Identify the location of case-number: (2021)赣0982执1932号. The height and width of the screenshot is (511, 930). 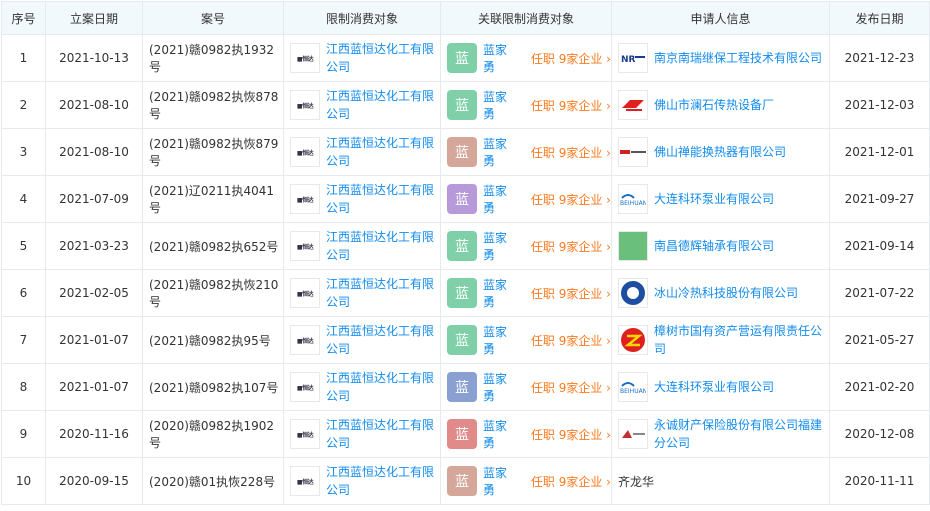
(213, 58).